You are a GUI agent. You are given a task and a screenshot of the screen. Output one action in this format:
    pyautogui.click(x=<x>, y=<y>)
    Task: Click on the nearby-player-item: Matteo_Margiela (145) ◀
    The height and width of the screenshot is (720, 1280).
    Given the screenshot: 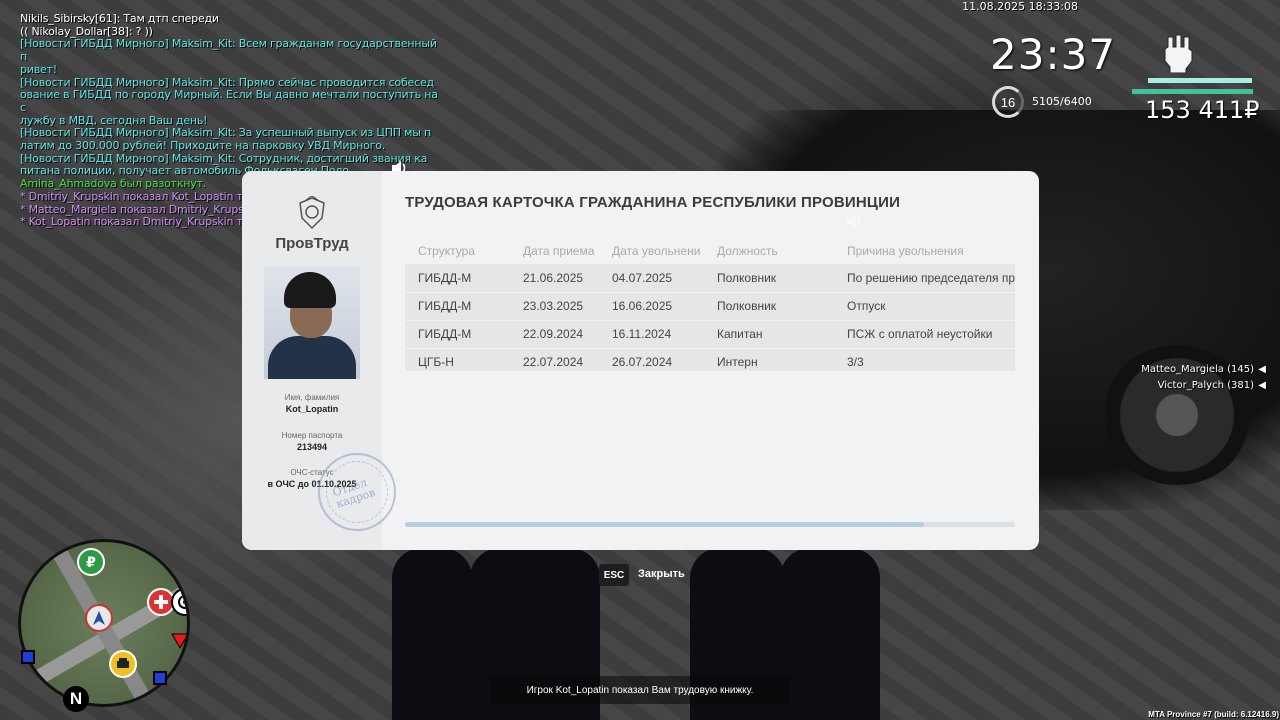 What is the action you would take?
    pyautogui.click(x=1203, y=370)
    